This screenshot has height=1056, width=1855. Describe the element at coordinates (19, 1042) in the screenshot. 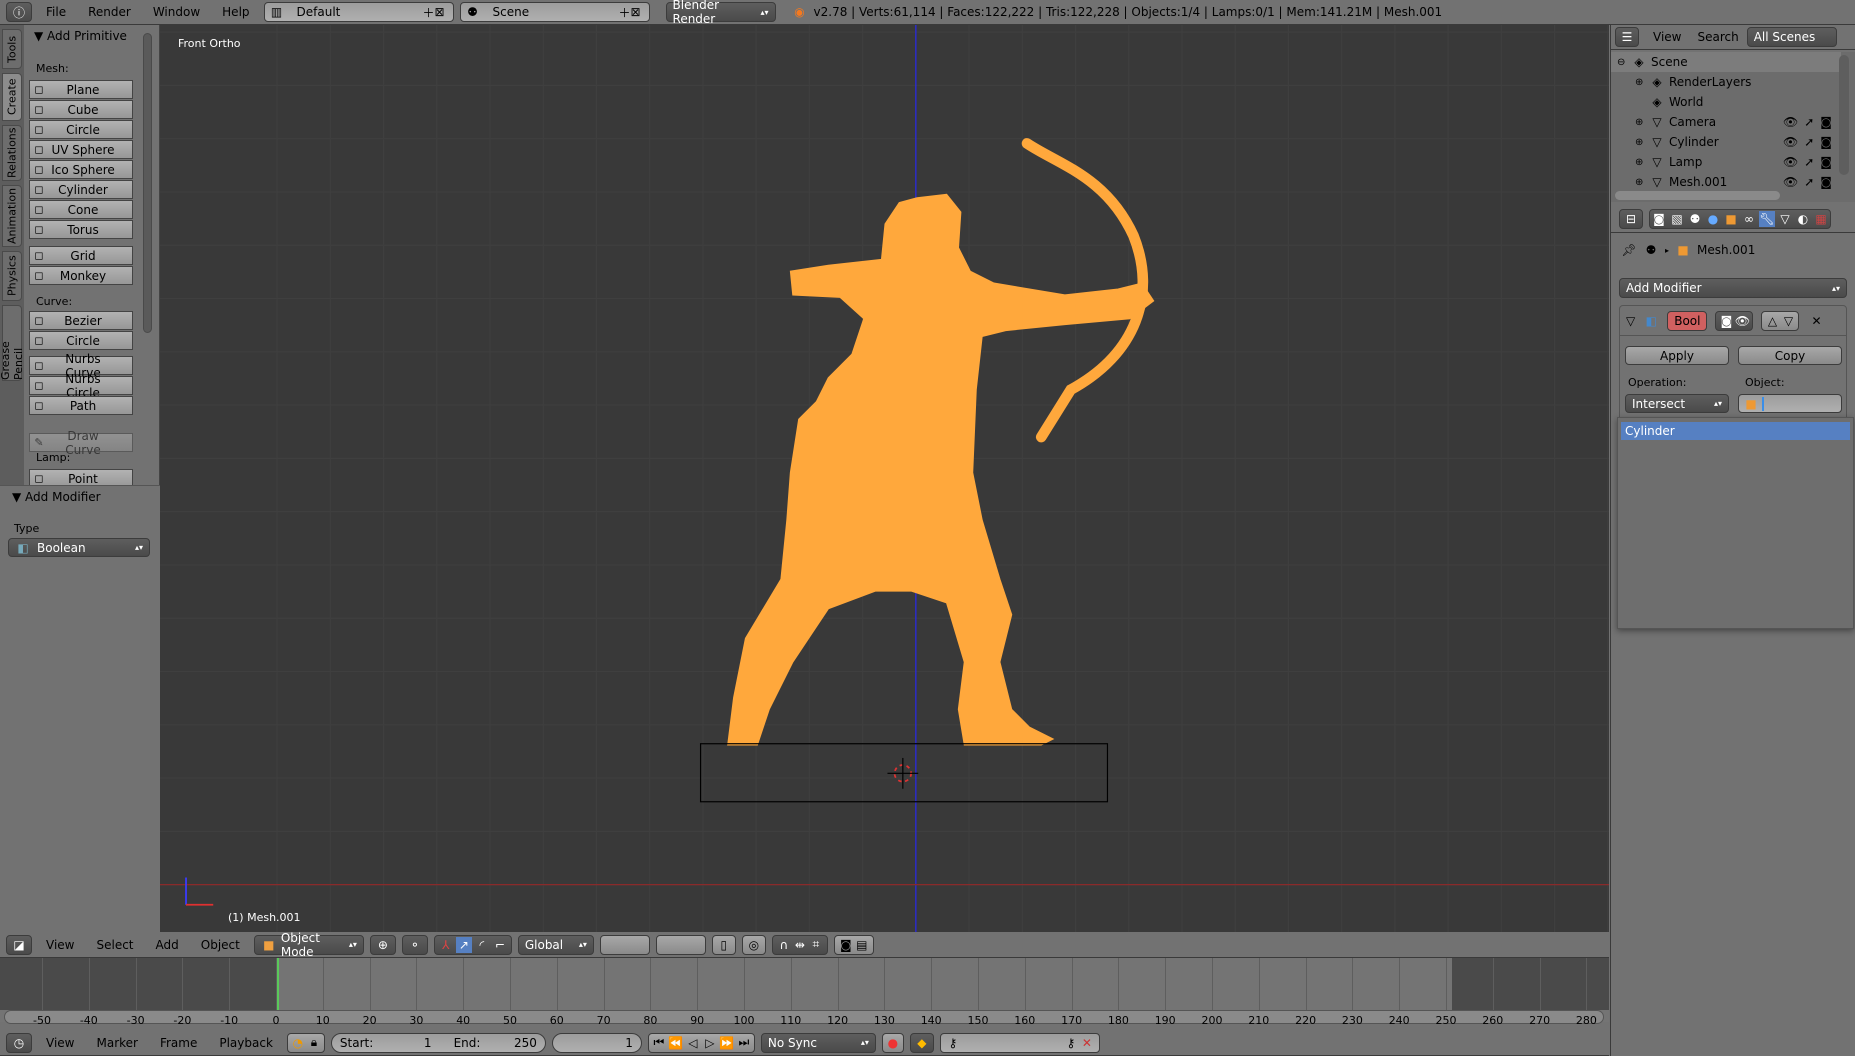

I see `timeline-editor-type-button: ◷` at that location.